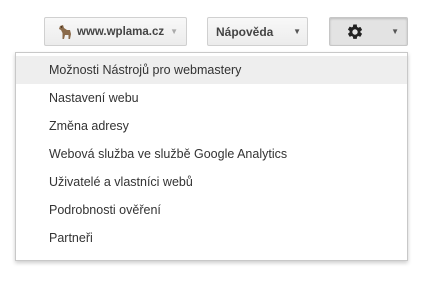 This screenshot has width=430, height=282. I want to click on menu-item-partners: Partneři, so click(211, 238).